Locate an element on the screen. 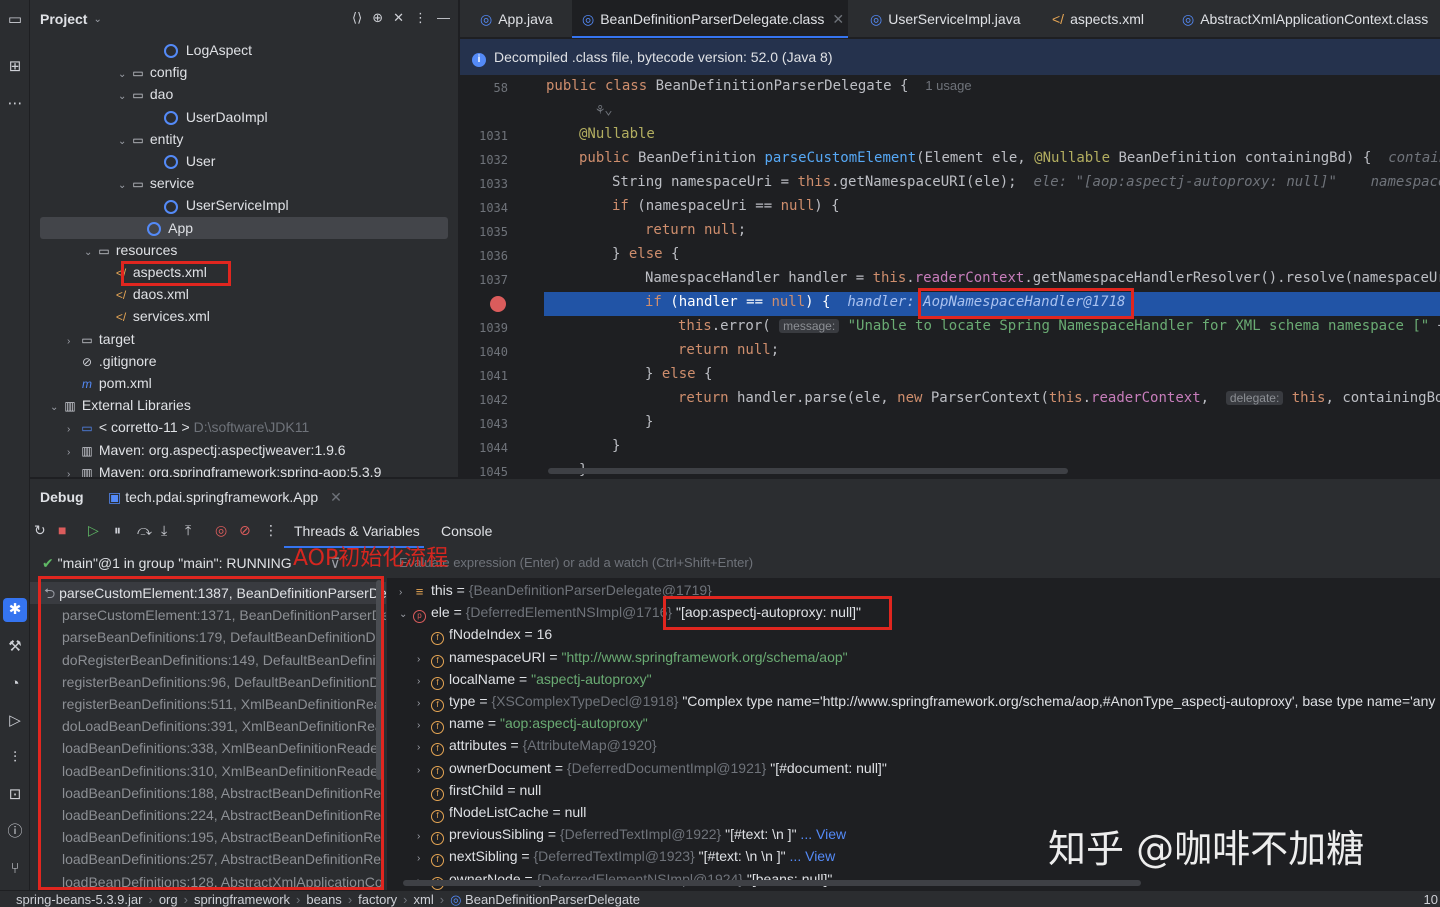 The image size is (1440, 907). pause-icon: ⏸ is located at coordinates (117, 530).